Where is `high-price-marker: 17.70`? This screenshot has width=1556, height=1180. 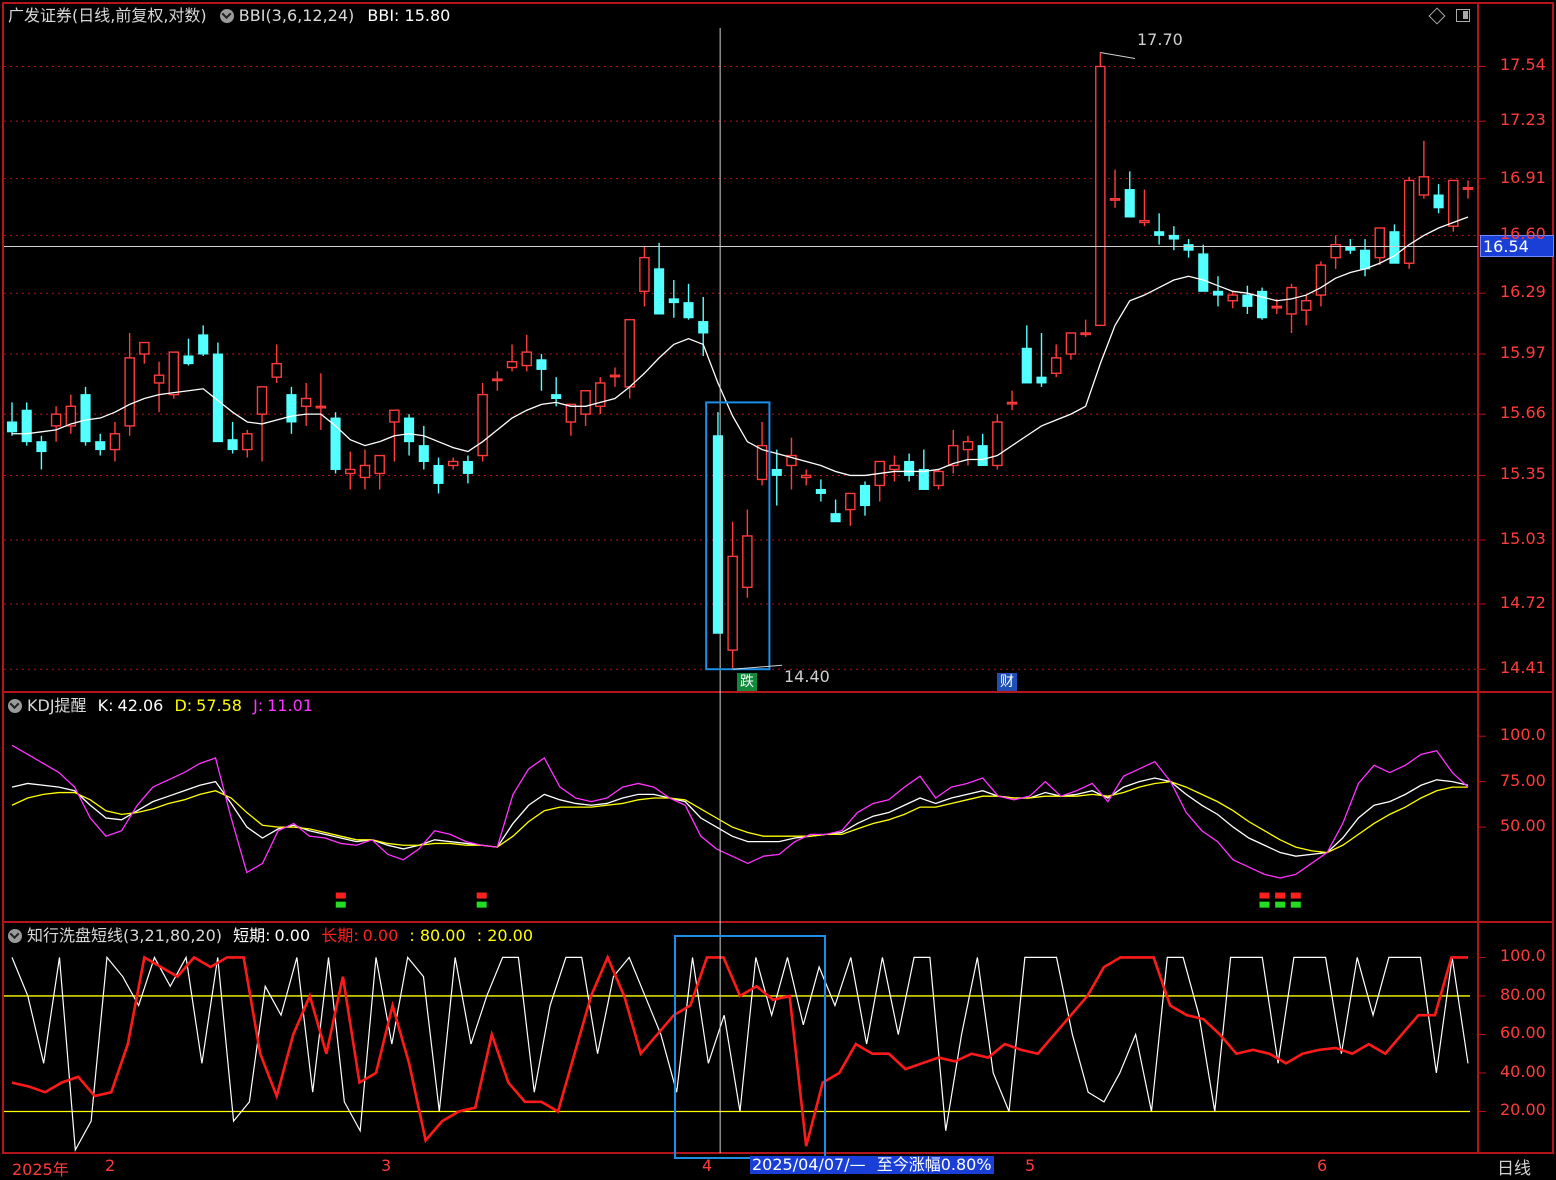 high-price-marker: 17.70 is located at coordinates (1160, 39).